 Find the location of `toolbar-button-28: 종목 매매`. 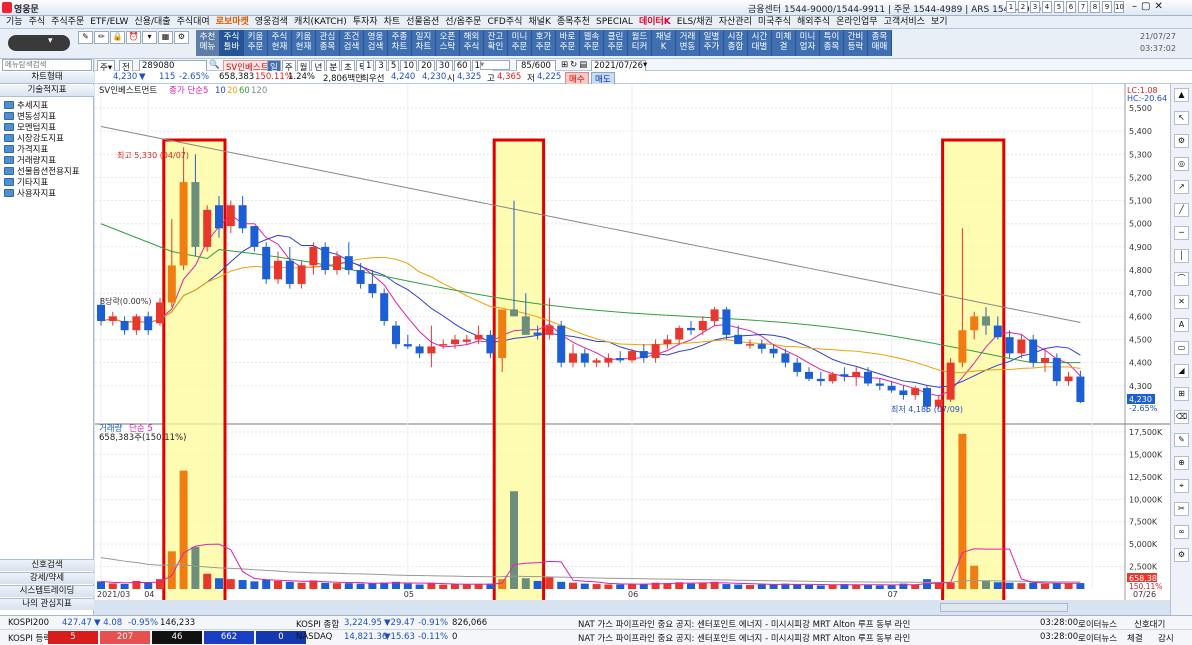

toolbar-button-28: 종목 매매 is located at coordinates (880, 43).